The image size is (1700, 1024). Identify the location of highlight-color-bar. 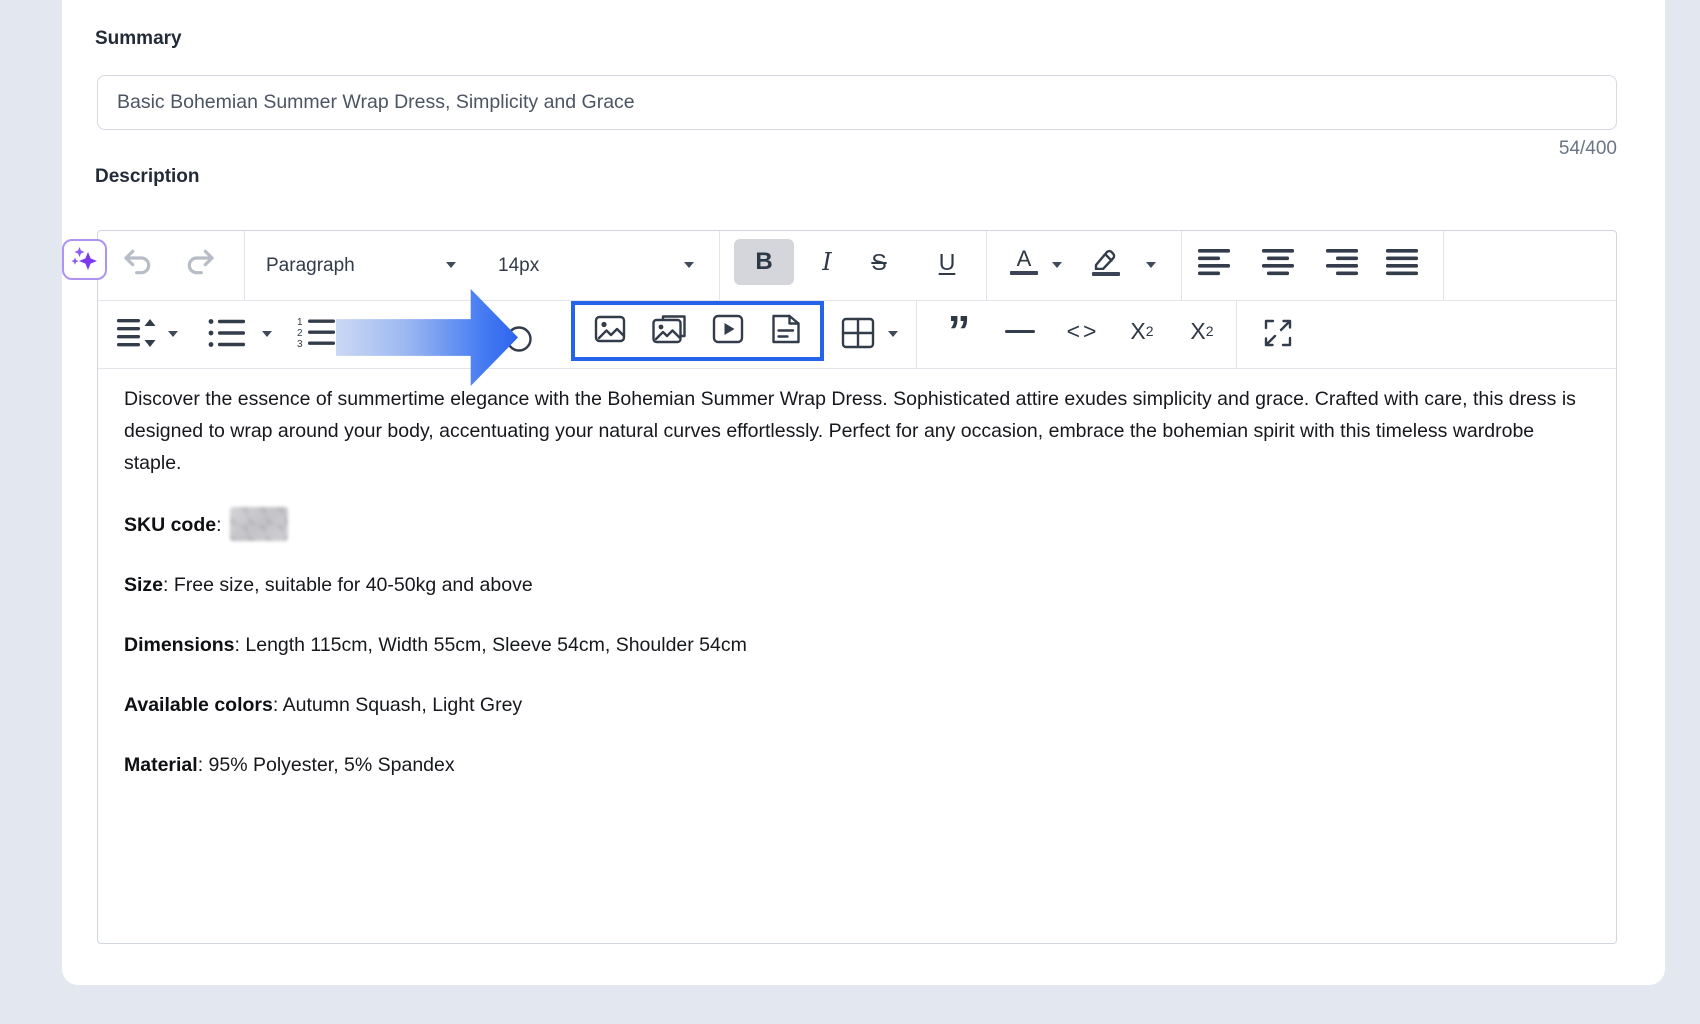
(1106, 274).